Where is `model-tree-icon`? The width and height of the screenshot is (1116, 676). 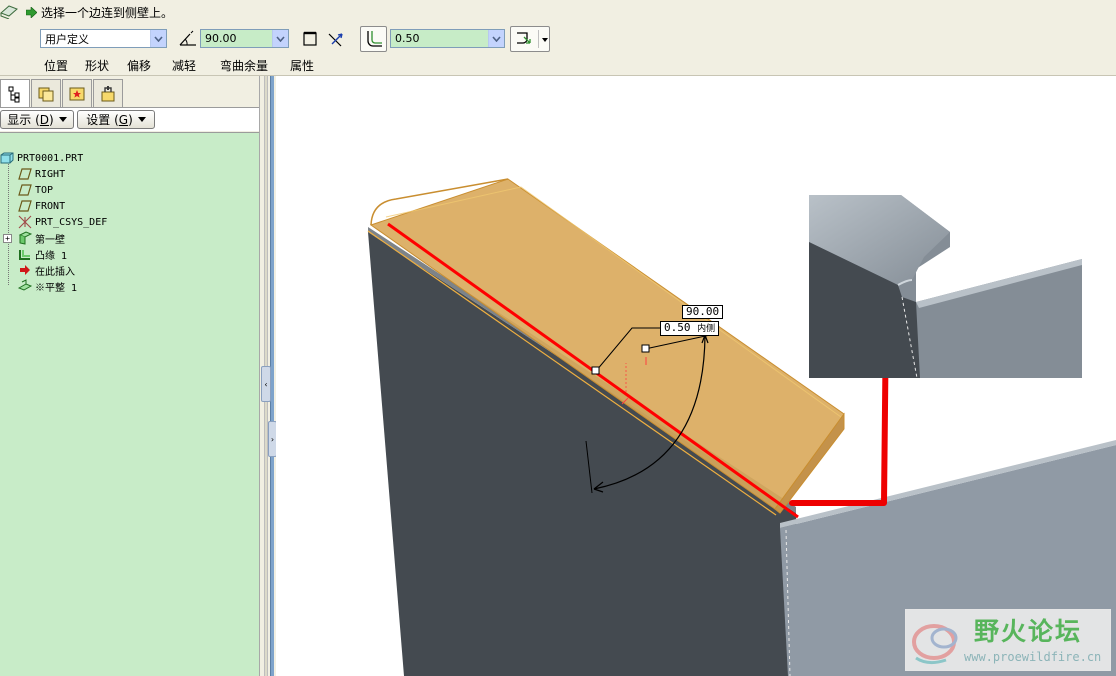
model-tree-icon is located at coordinates (14, 94).